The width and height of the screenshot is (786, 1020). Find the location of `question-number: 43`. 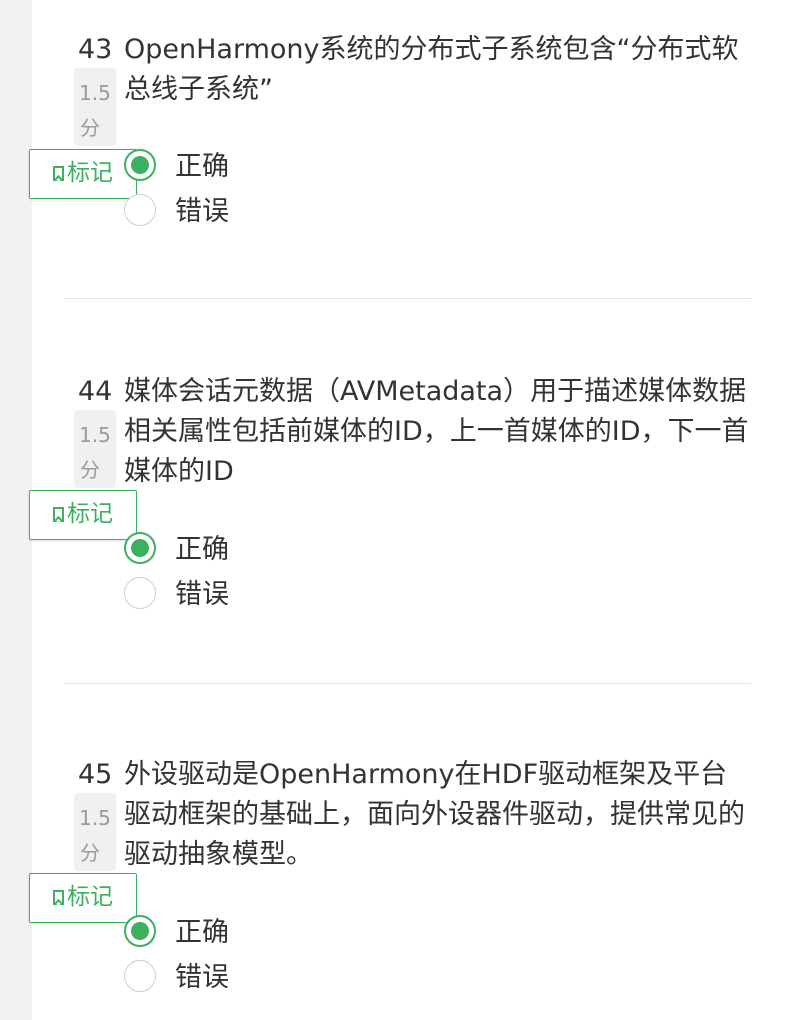

question-number: 43 is located at coordinates (95, 49).